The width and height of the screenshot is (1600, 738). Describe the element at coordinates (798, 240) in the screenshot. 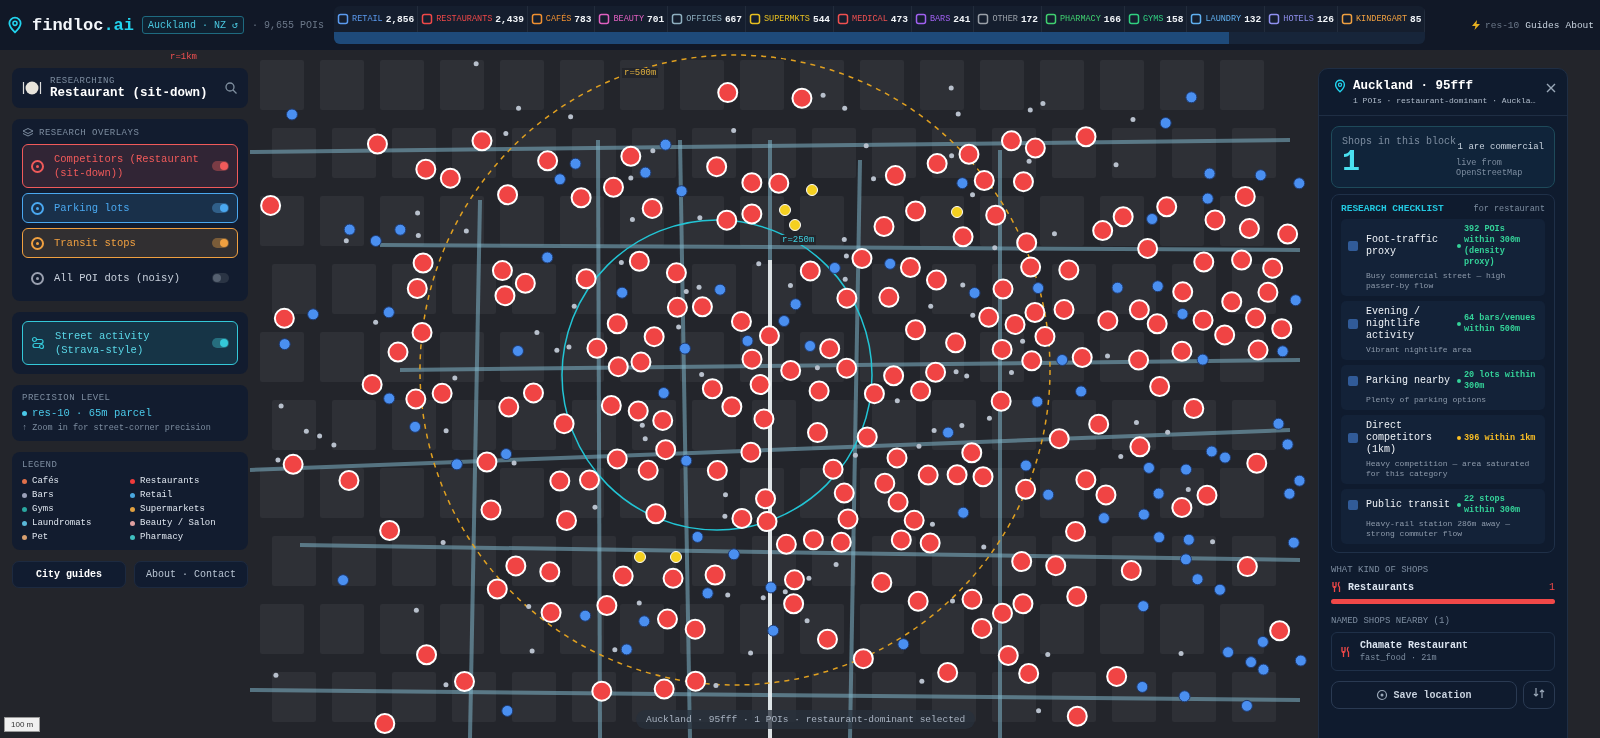

I see `radius-label: r=250m` at that location.